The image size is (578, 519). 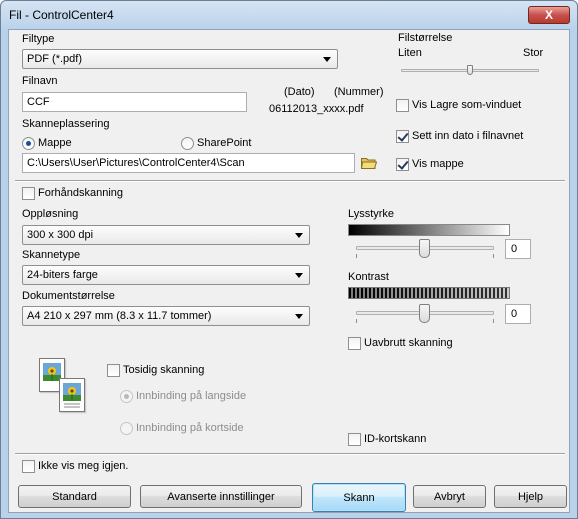 I want to click on close-button: X, so click(x=549, y=15).